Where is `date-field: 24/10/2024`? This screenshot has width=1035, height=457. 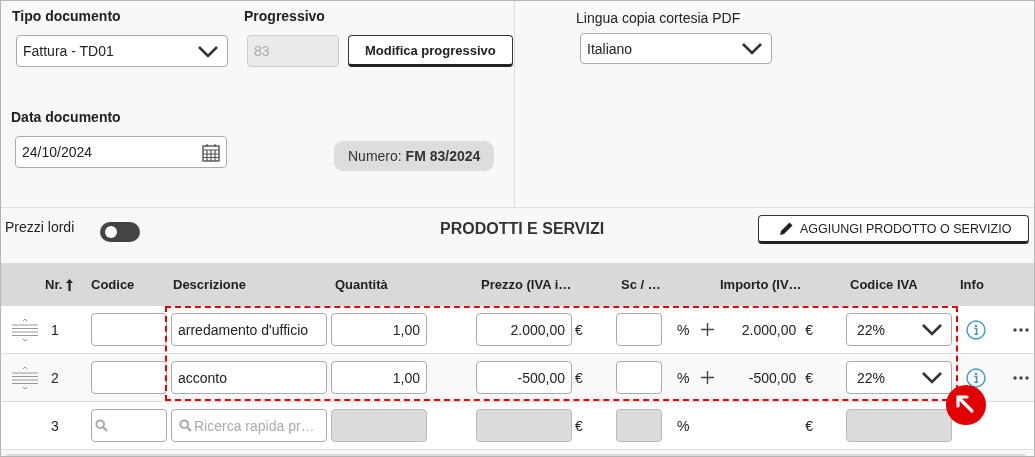
date-field: 24/10/2024 is located at coordinates (121, 152).